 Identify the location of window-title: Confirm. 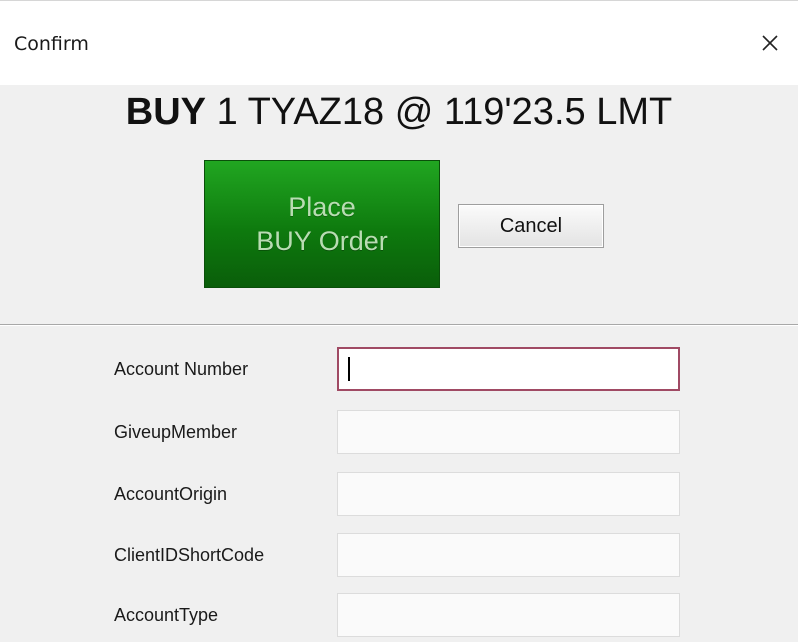
(51, 44).